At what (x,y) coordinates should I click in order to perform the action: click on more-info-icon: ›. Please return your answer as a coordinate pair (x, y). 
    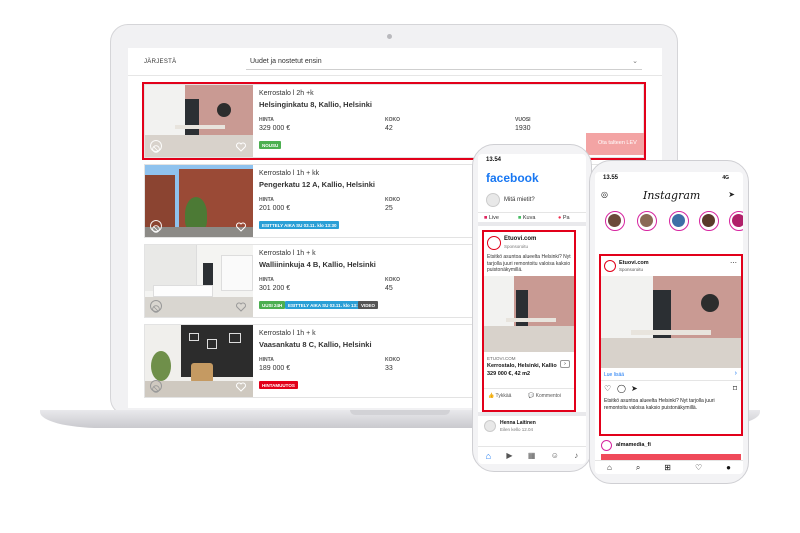
    Looking at the image, I should click on (565, 364).